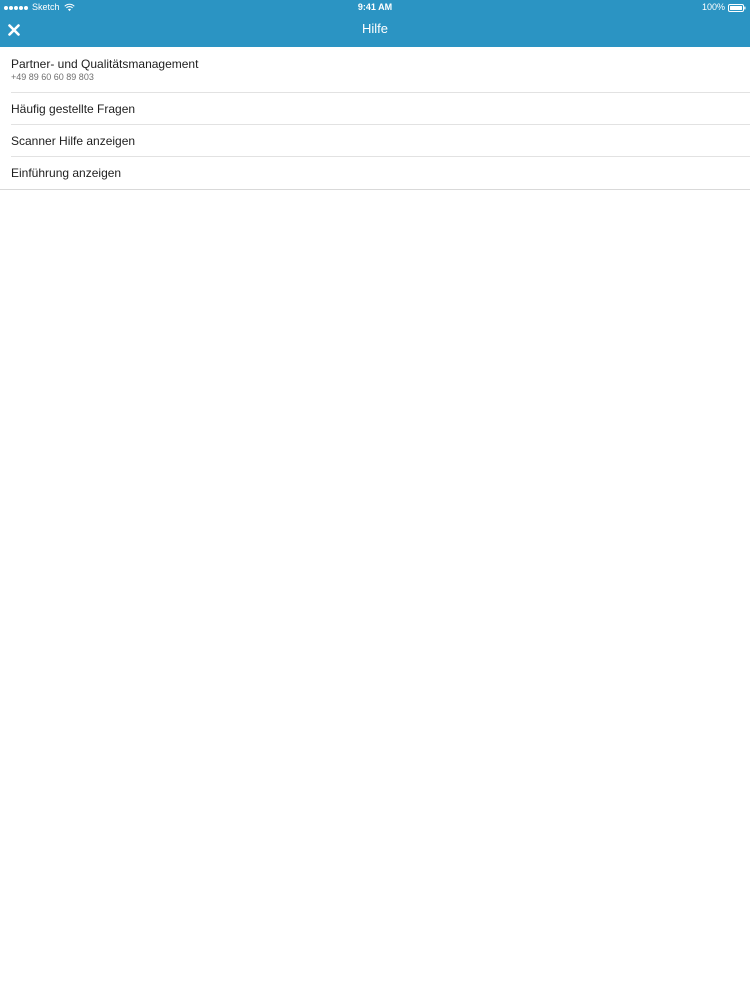 Image resolution: width=750 pixels, height=1000 pixels. What do you see at coordinates (52, 77) in the screenshot?
I see `contact-phone: +49 89 60 60 89 803` at bounding box center [52, 77].